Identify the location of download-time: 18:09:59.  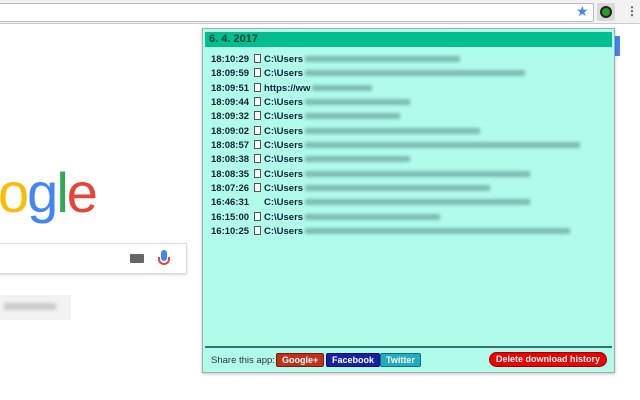
(230, 74).